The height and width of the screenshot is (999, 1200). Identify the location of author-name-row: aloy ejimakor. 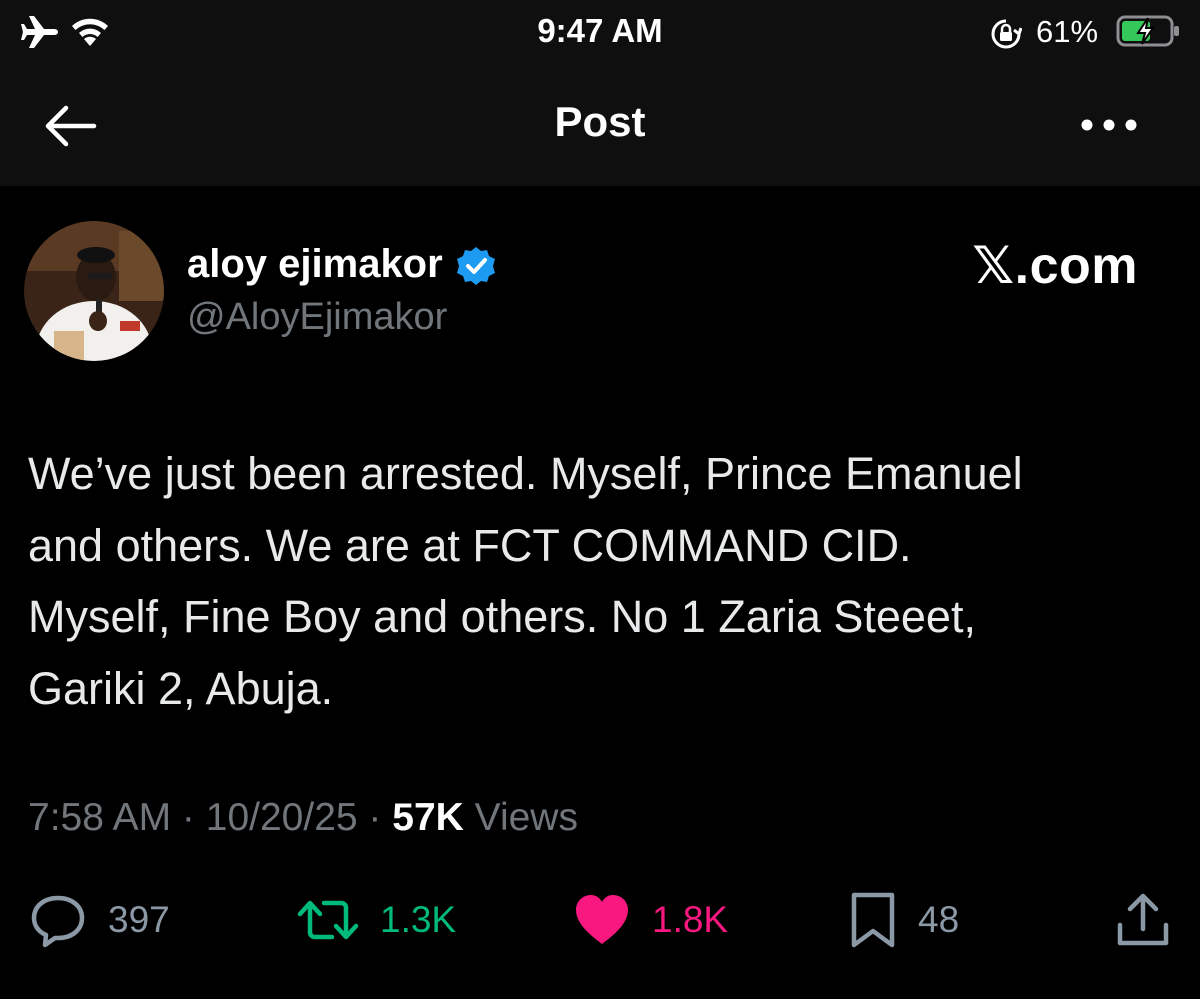
(342, 264).